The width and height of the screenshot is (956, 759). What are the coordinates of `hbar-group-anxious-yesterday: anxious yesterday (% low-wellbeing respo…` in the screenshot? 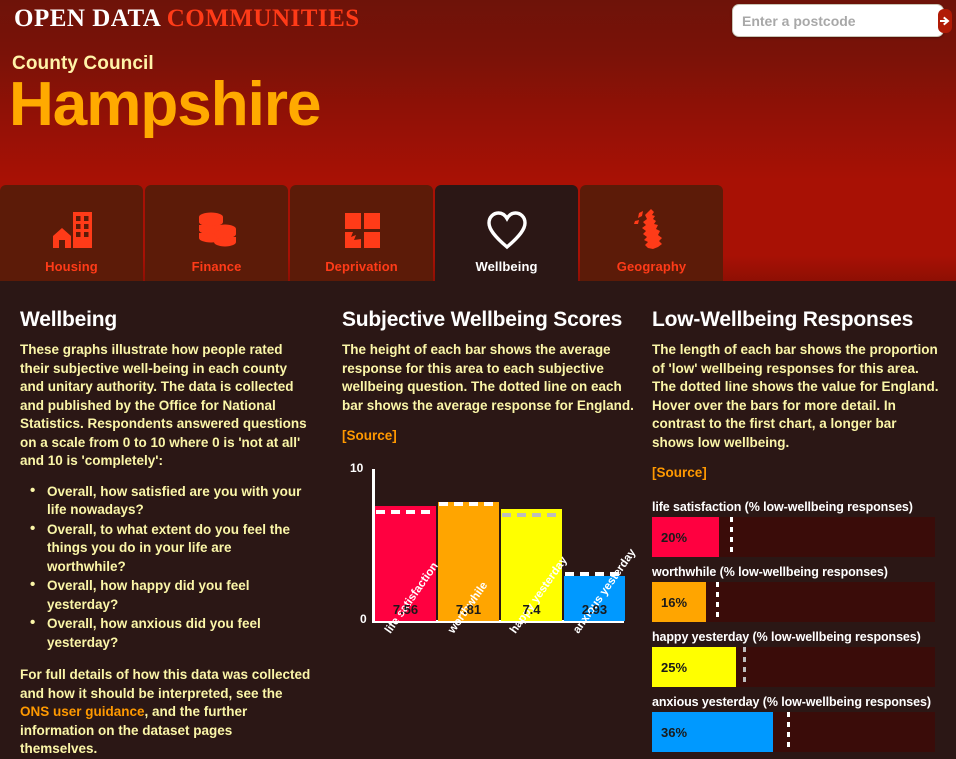 It's located at (797, 723).